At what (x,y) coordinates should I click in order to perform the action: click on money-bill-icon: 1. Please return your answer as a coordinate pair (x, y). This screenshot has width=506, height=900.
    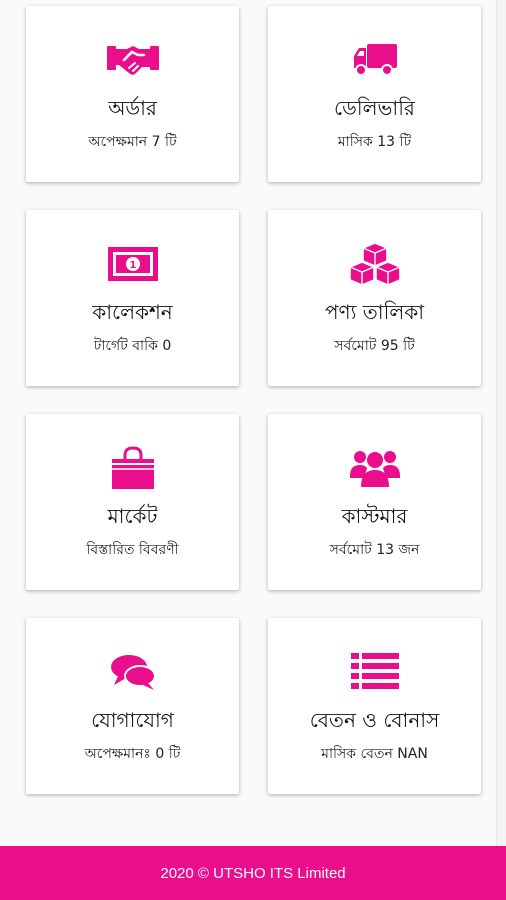
    Looking at the image, I should click on (132, 264).